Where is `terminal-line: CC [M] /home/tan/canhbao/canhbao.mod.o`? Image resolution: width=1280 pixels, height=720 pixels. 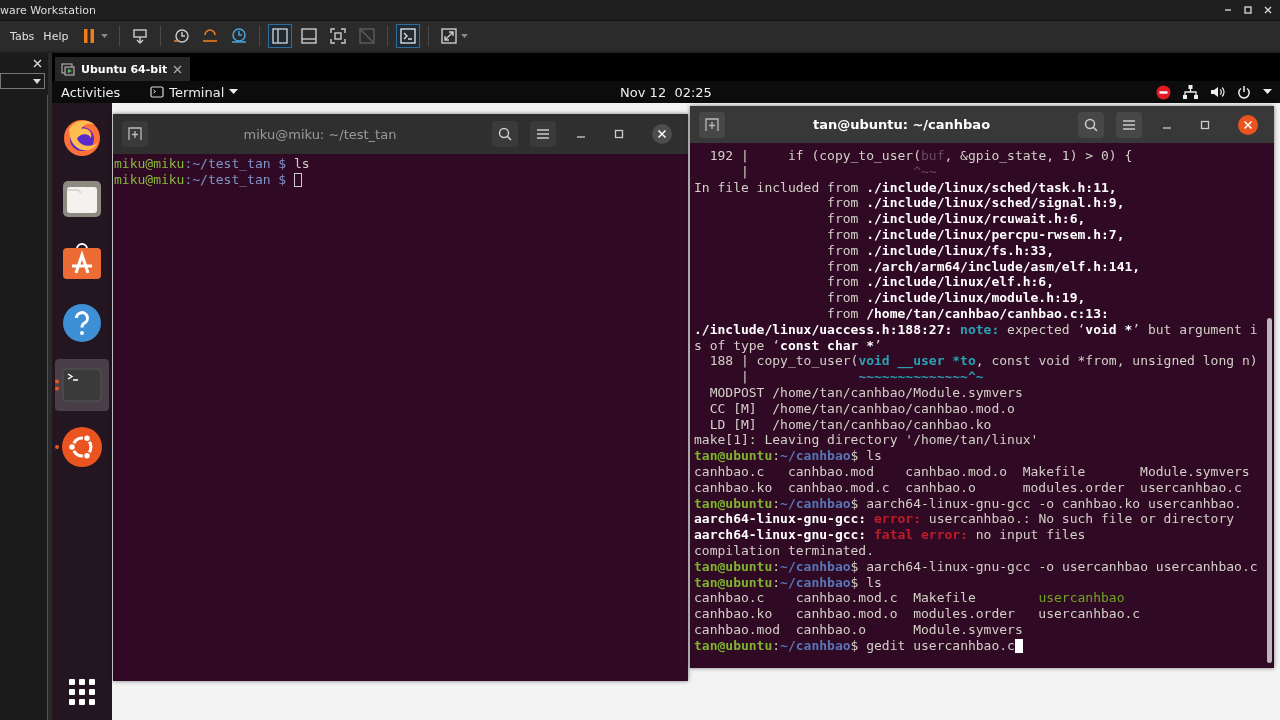
terminal-line: CC [M] /home/tan/canhbao/canhbao.mod.o is located at coordinates (861, 408).